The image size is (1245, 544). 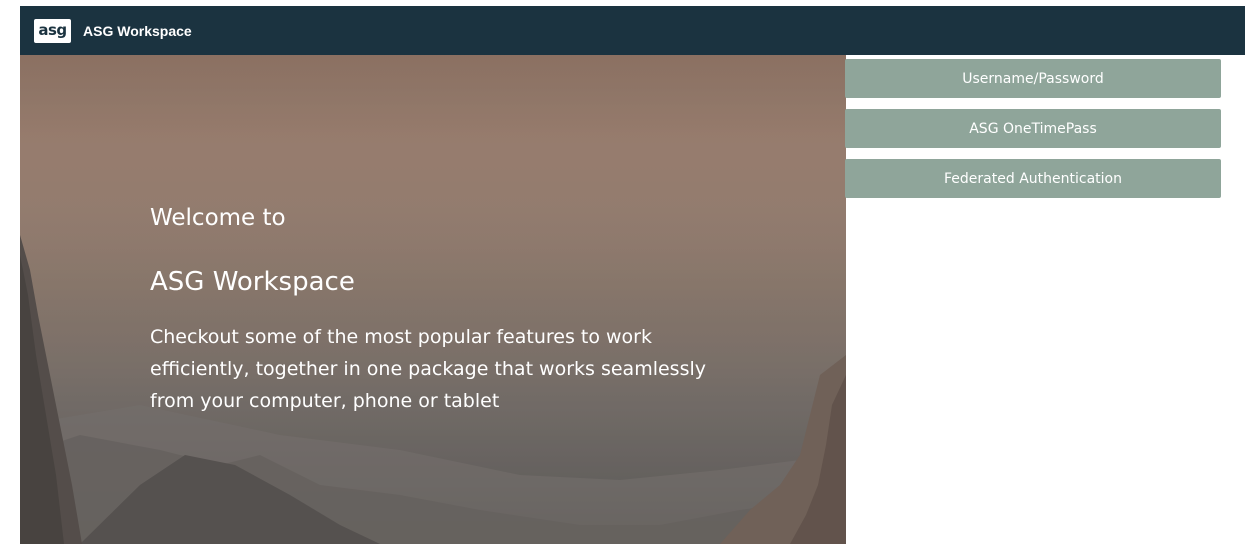 I want to click on username-password-button: Username/Password, so click(x=1033, y=78).